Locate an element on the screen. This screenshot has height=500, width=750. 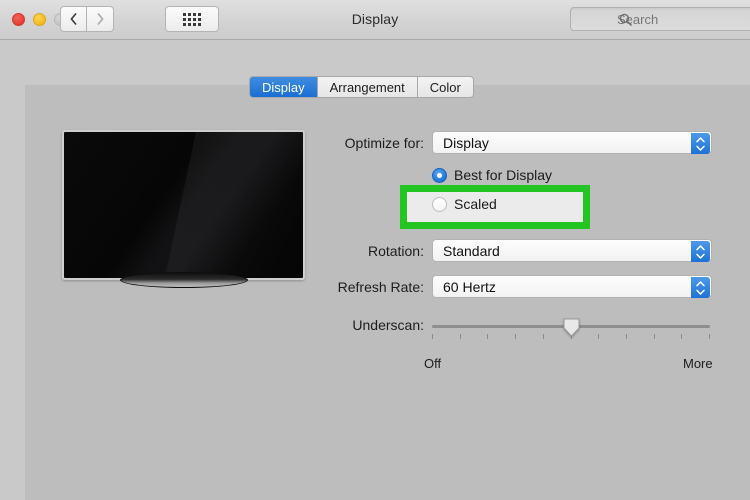
rotation-row: Rotation: Standard is located at coordinates (522, 250).